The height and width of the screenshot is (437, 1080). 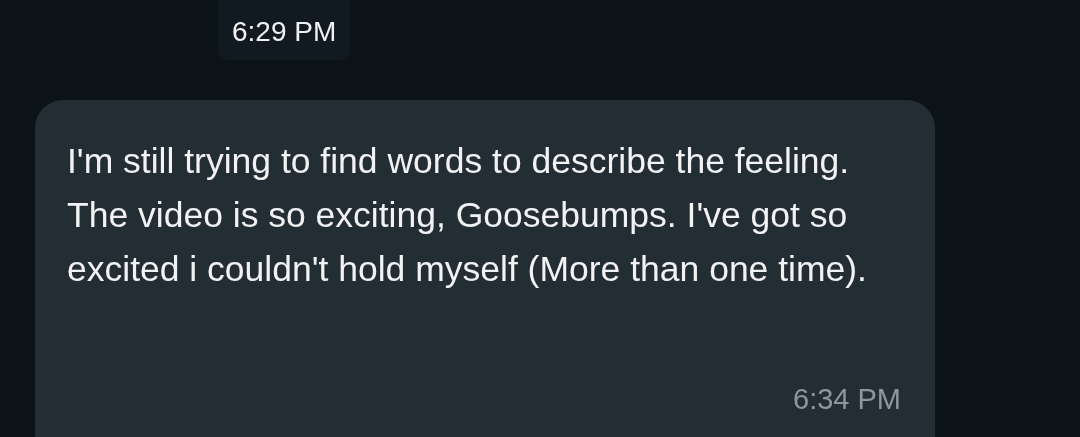 I want to click on message-time: 6:29 PM, so click(x=284, y=30).